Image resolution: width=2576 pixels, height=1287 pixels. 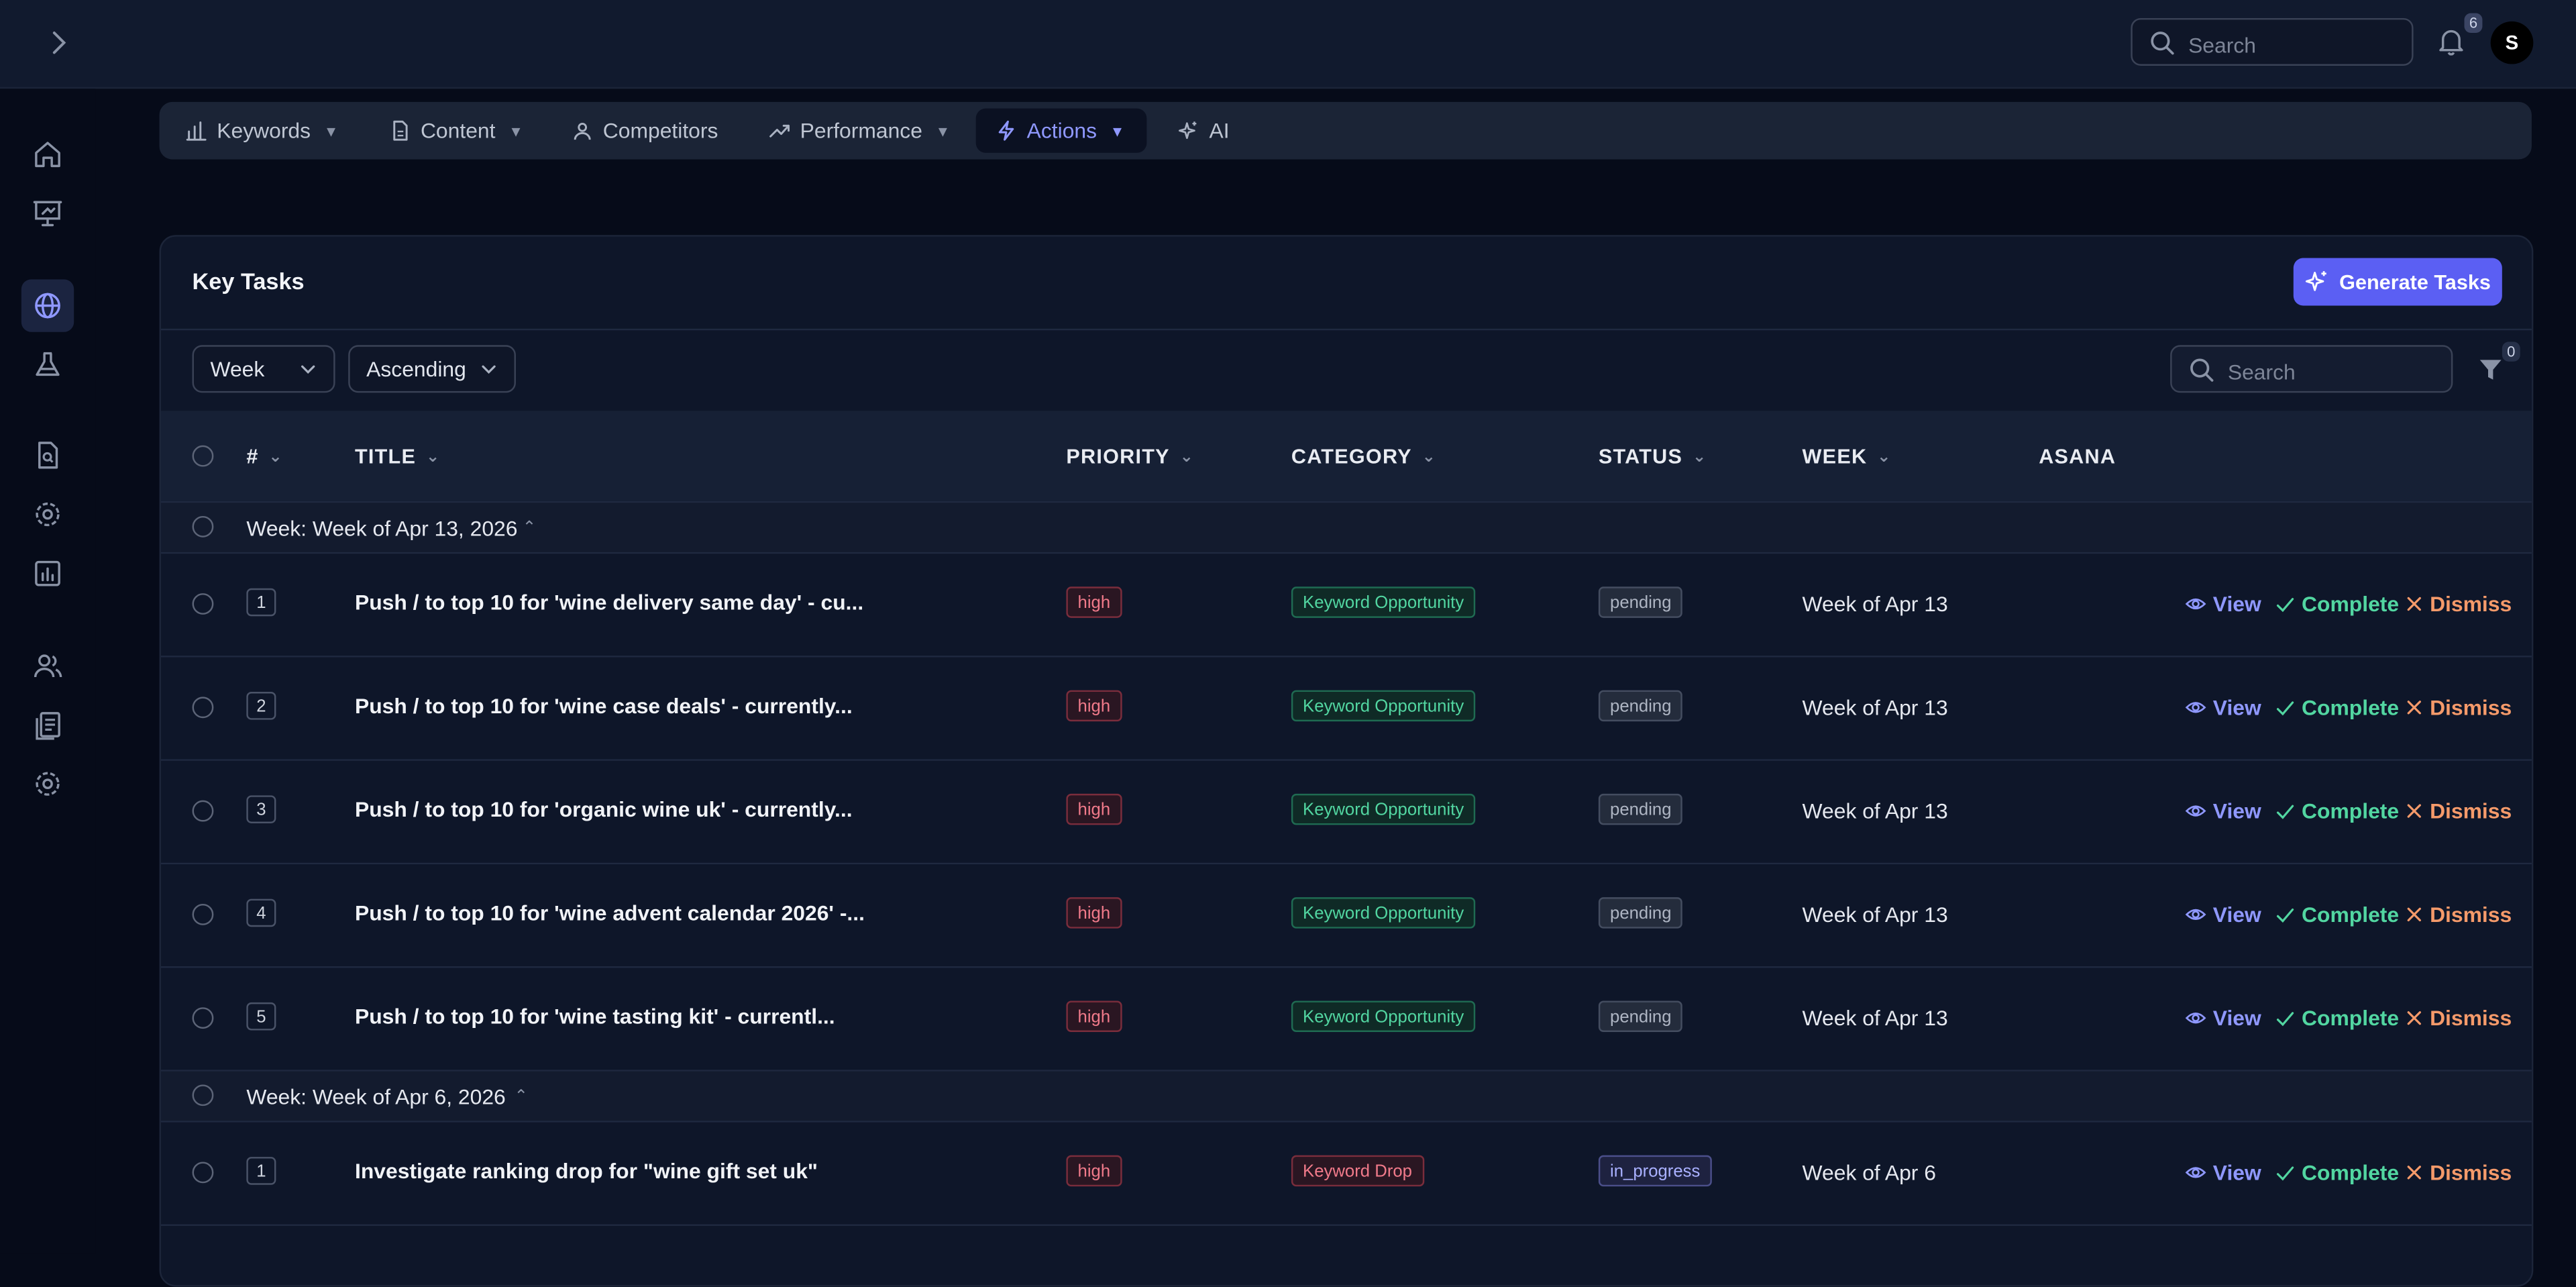 I want to click on task-search, so click(x=2311, y=369).